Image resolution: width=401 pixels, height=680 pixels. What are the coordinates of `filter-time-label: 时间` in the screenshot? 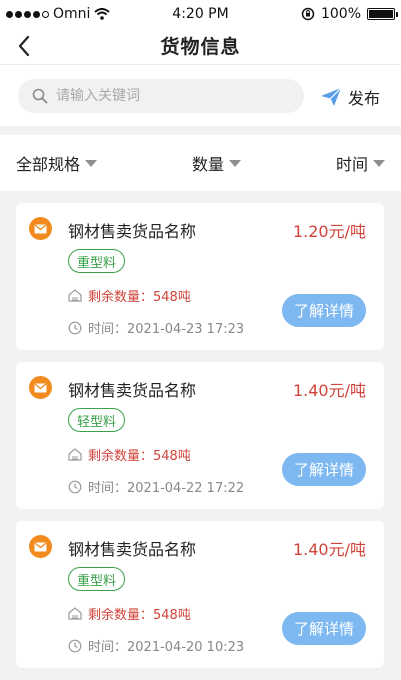 It's located at (351, 164).